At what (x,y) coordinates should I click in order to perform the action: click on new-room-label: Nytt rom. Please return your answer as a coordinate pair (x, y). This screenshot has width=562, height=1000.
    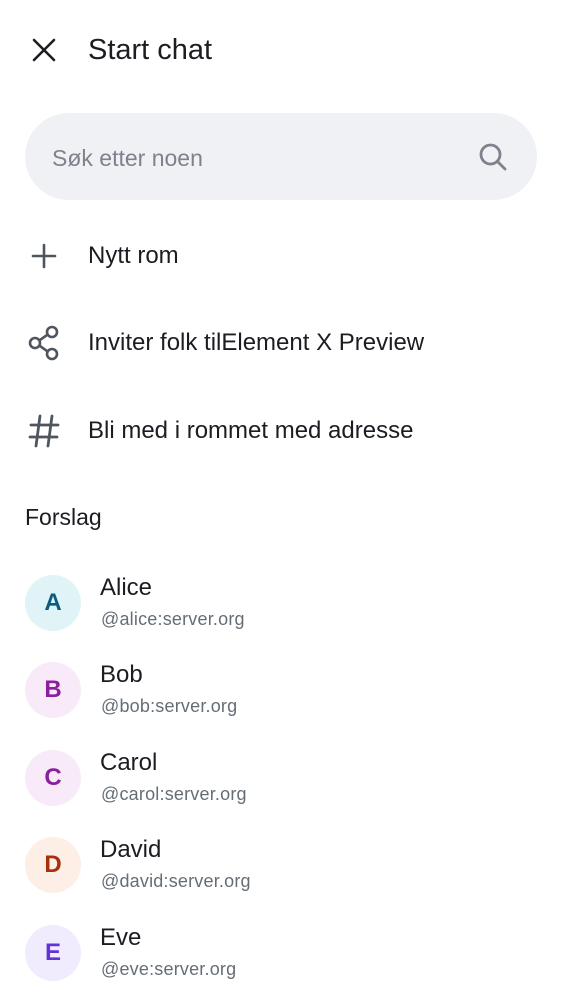
    Looking at the image, I should click on (133, 255).